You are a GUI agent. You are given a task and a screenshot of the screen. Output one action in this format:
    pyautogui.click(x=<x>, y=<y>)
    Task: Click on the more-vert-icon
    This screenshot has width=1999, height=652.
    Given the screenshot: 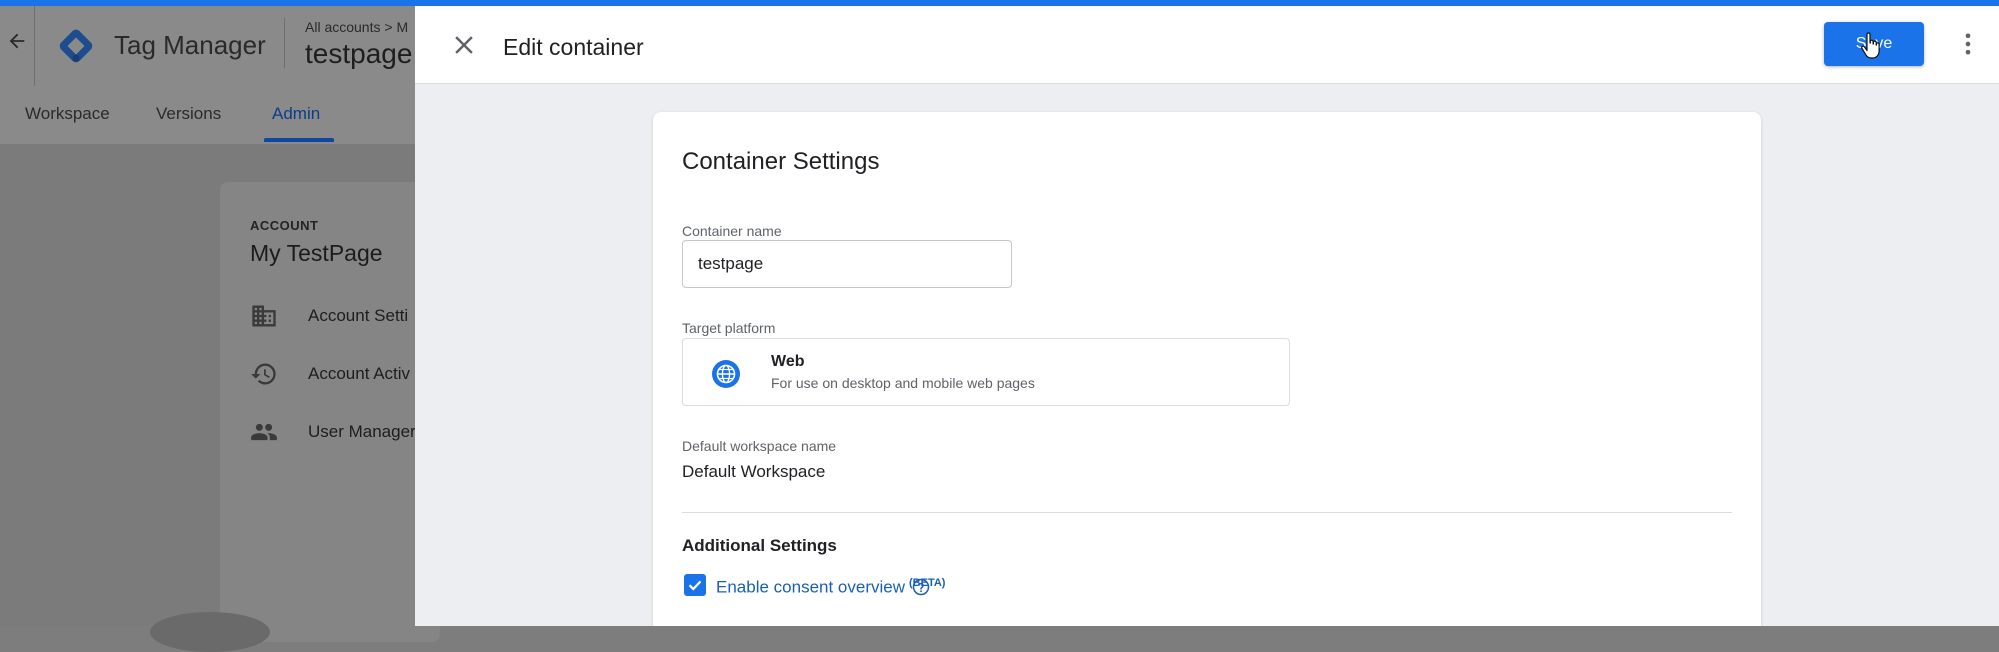 What is the action you would take?
    pyautogui.click(x=1968, y=44)
    